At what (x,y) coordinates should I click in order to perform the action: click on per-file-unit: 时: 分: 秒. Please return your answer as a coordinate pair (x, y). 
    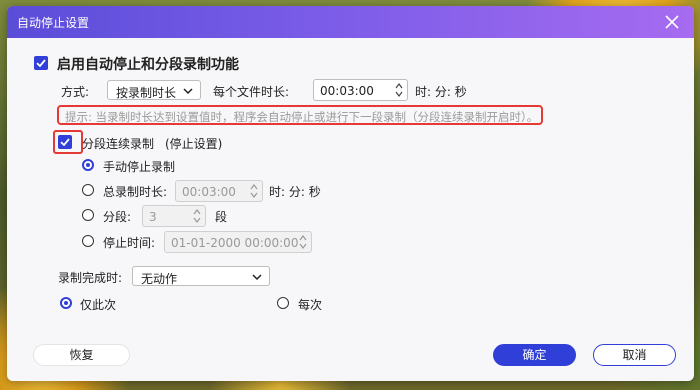
    Looking at the image, I should click on (441, 92).